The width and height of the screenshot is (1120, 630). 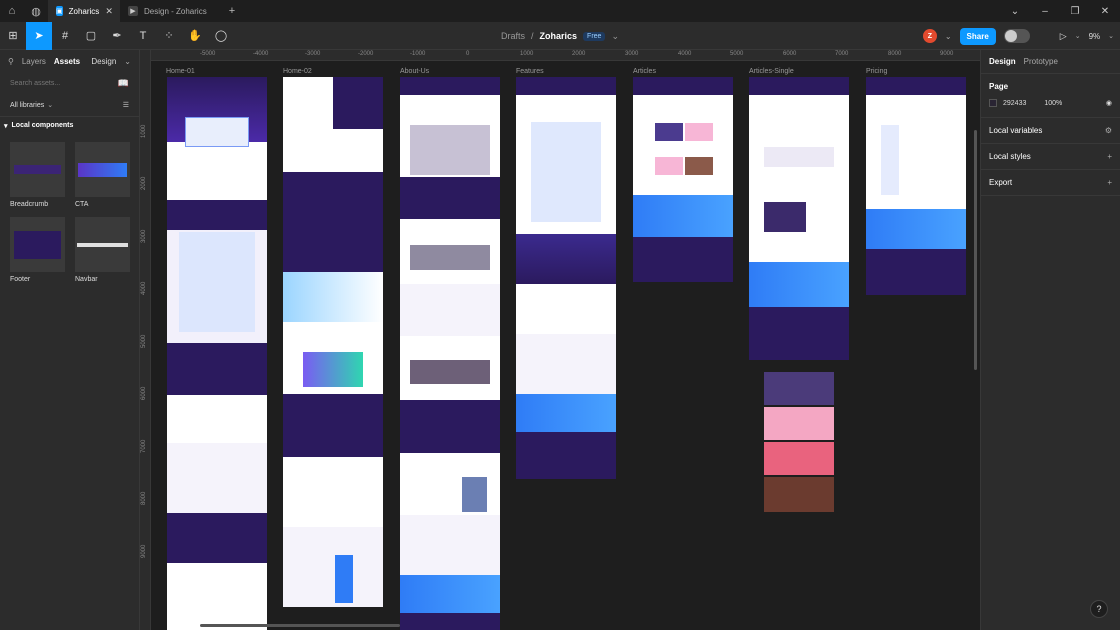 I want to click on horizontal-scrollbar, so click(x=300, y=625).